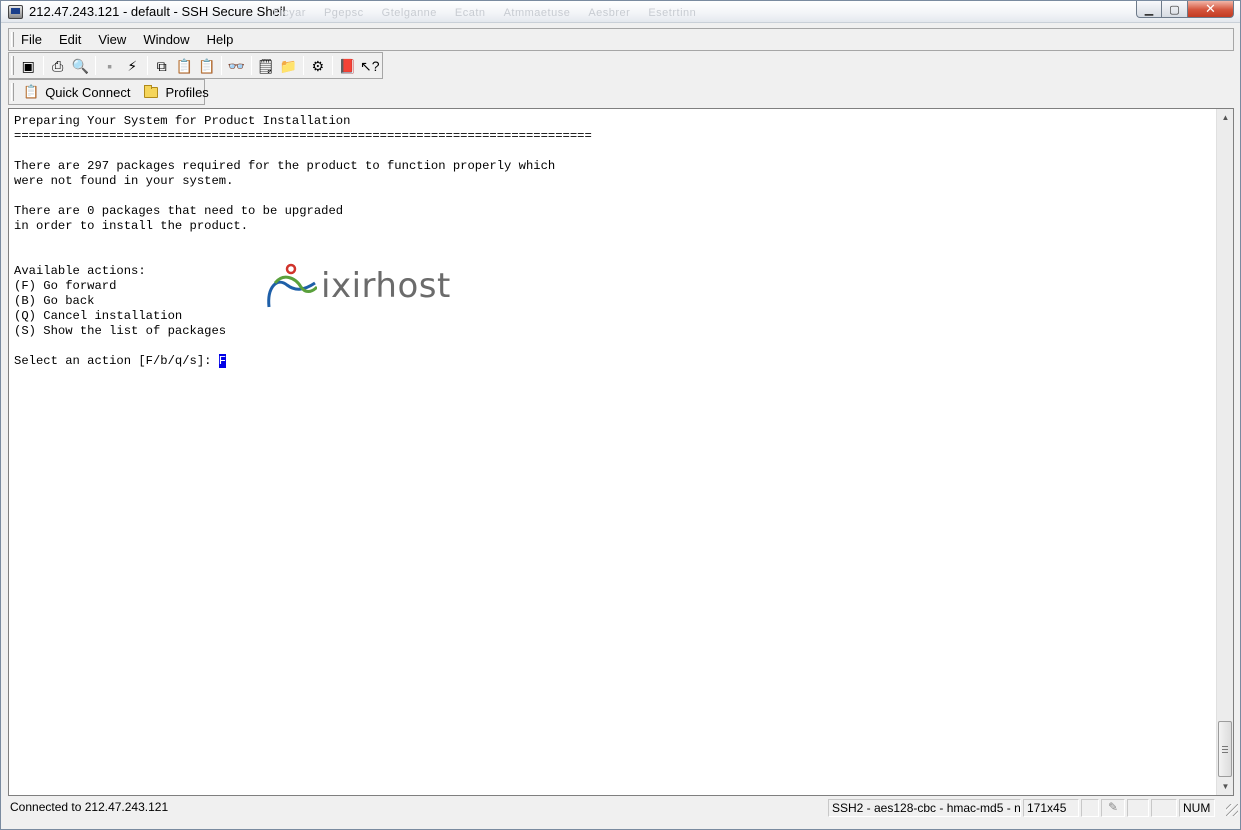 Image resolution: width=1241 pixels, height=830 pixels. I want to click on book-icon: 📕, so click(347, 65).